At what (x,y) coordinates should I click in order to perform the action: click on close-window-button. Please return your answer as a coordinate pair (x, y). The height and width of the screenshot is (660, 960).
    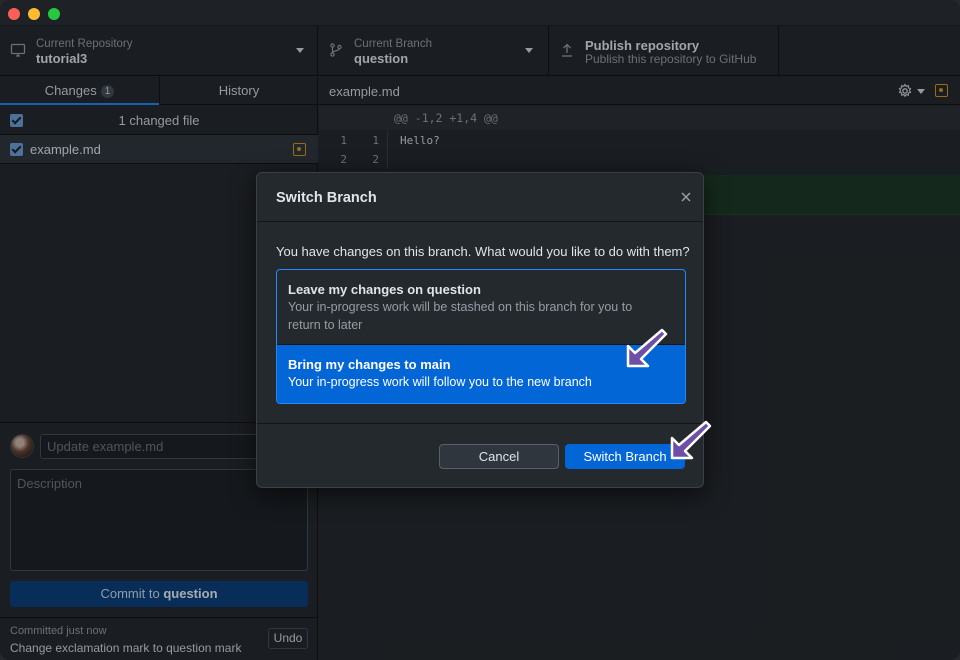
    Looking at the image, I should click on (14, 14).